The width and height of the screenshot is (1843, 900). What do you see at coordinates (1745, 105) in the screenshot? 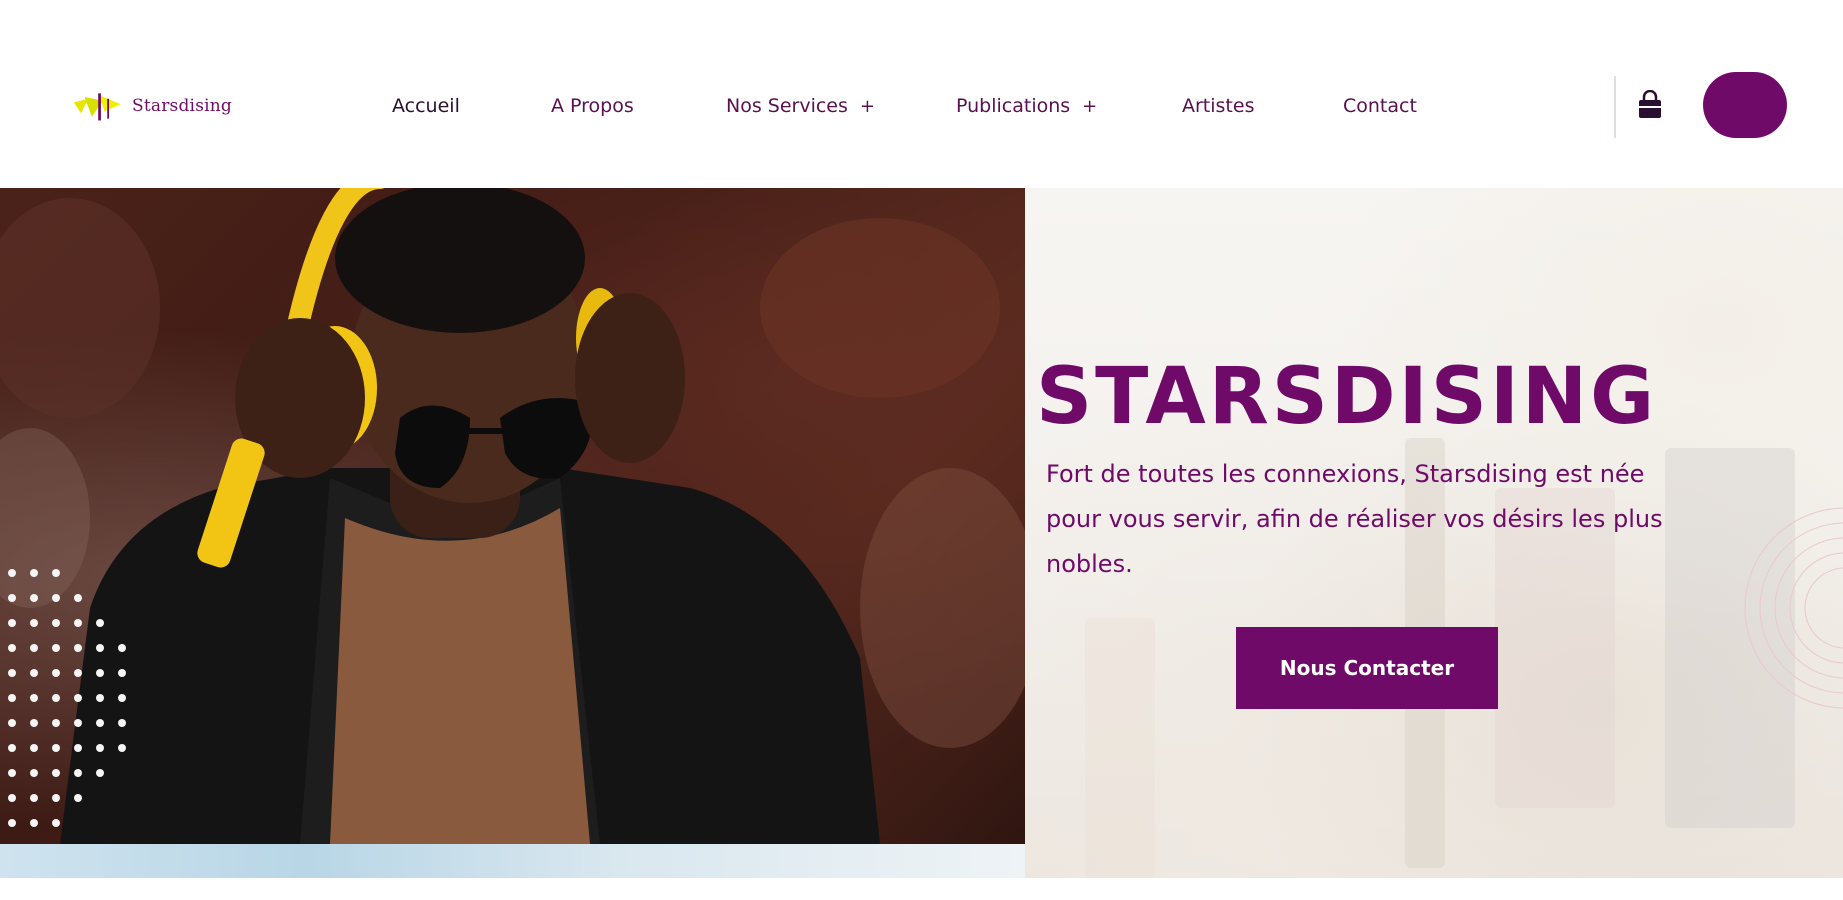
I see `header-action-button` at bounding box center [1745, 105].